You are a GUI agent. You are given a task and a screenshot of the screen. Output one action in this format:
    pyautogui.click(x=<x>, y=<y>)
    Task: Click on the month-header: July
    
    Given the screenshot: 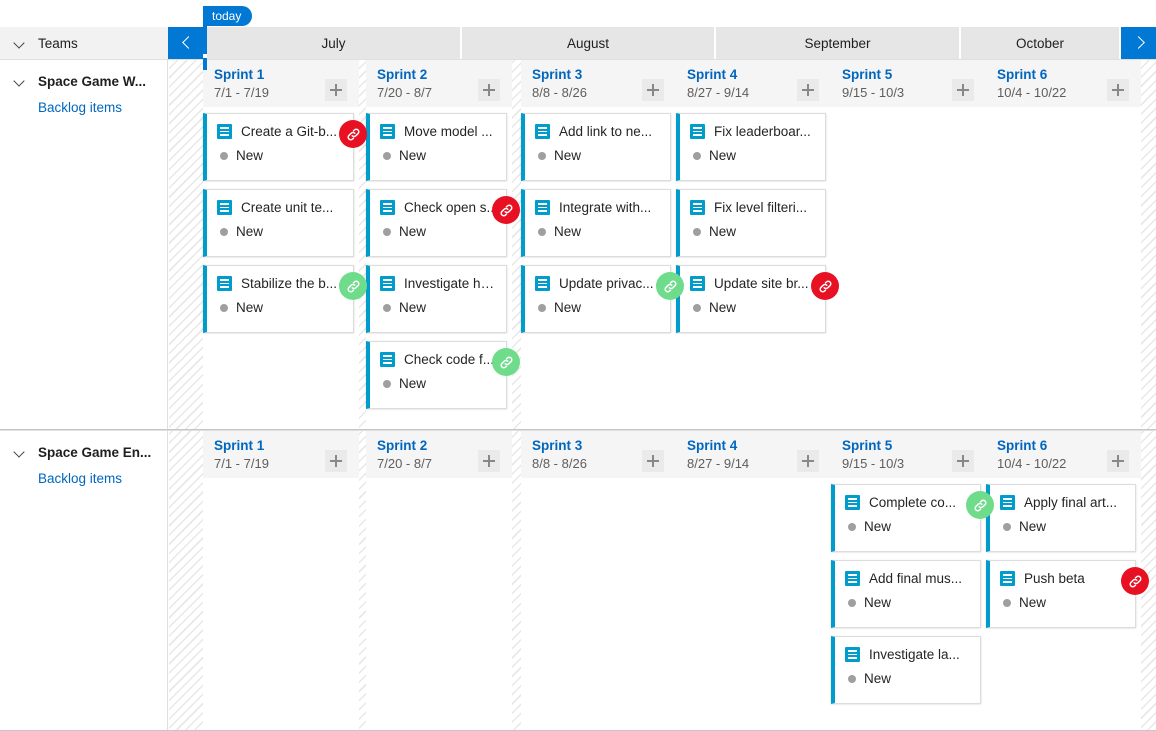 What is the action you would take?
    pyautogui.click(x=334, y=43)
    